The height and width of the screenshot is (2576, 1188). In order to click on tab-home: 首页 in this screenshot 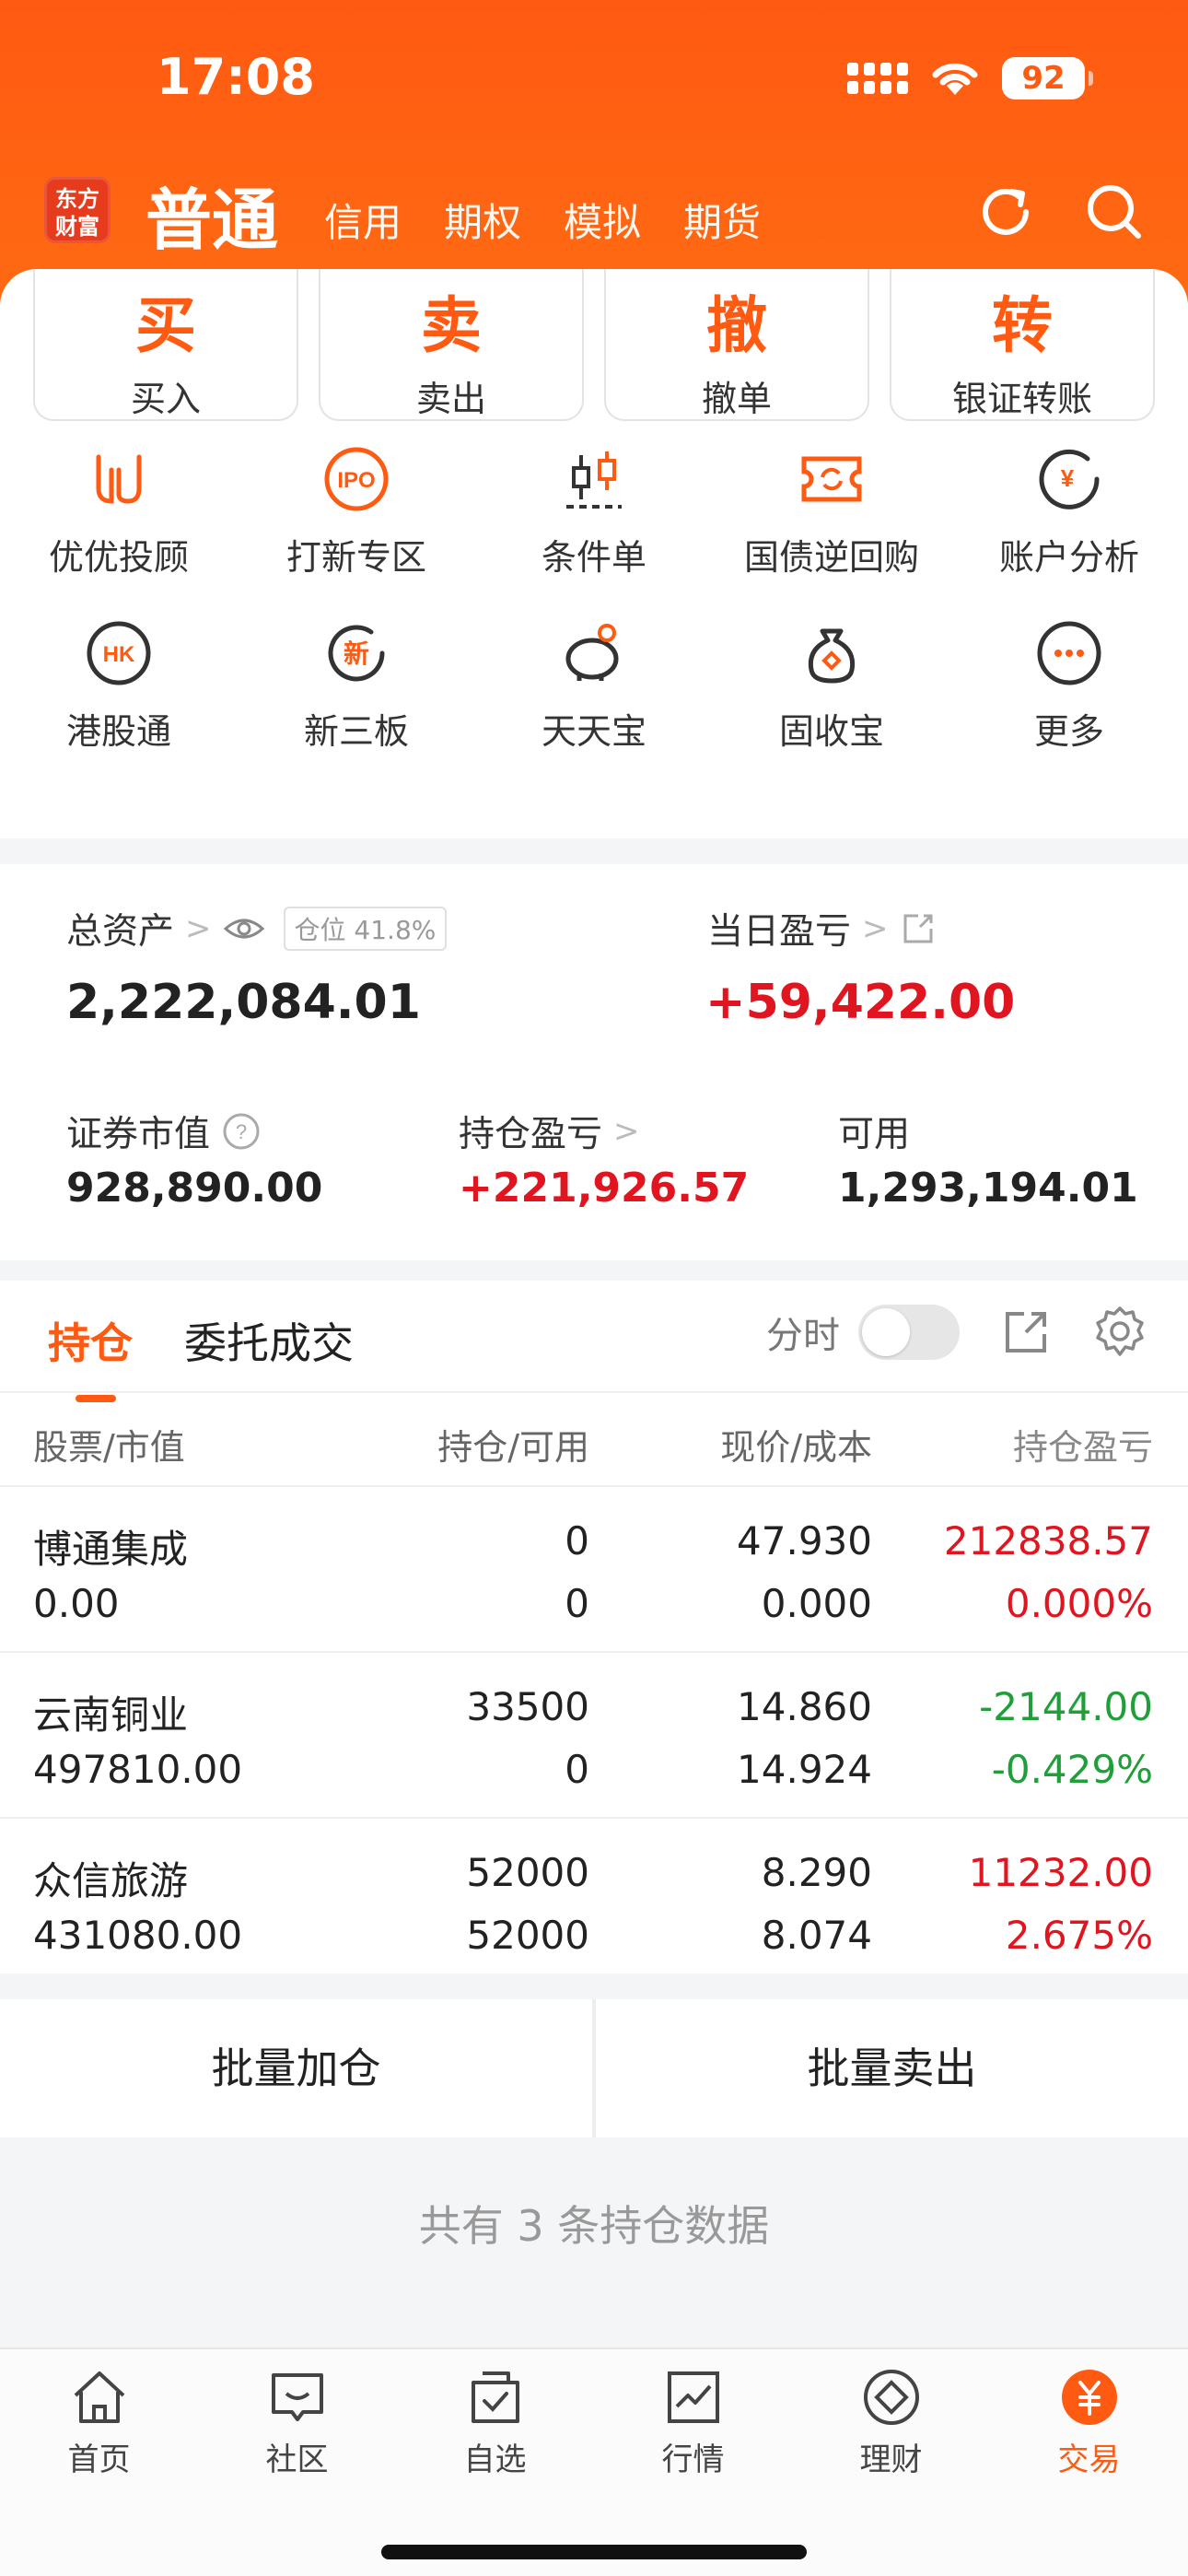, I will do `click(99, 2413)`.